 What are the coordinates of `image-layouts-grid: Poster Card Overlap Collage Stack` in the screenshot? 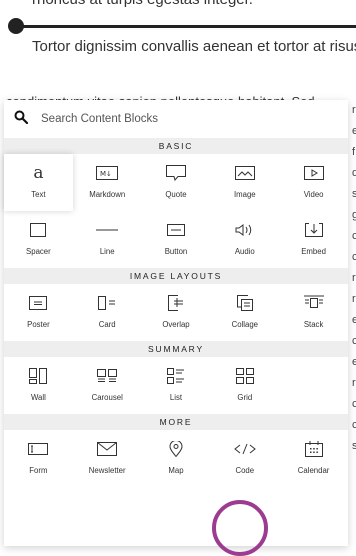 It's located at (176, 312).